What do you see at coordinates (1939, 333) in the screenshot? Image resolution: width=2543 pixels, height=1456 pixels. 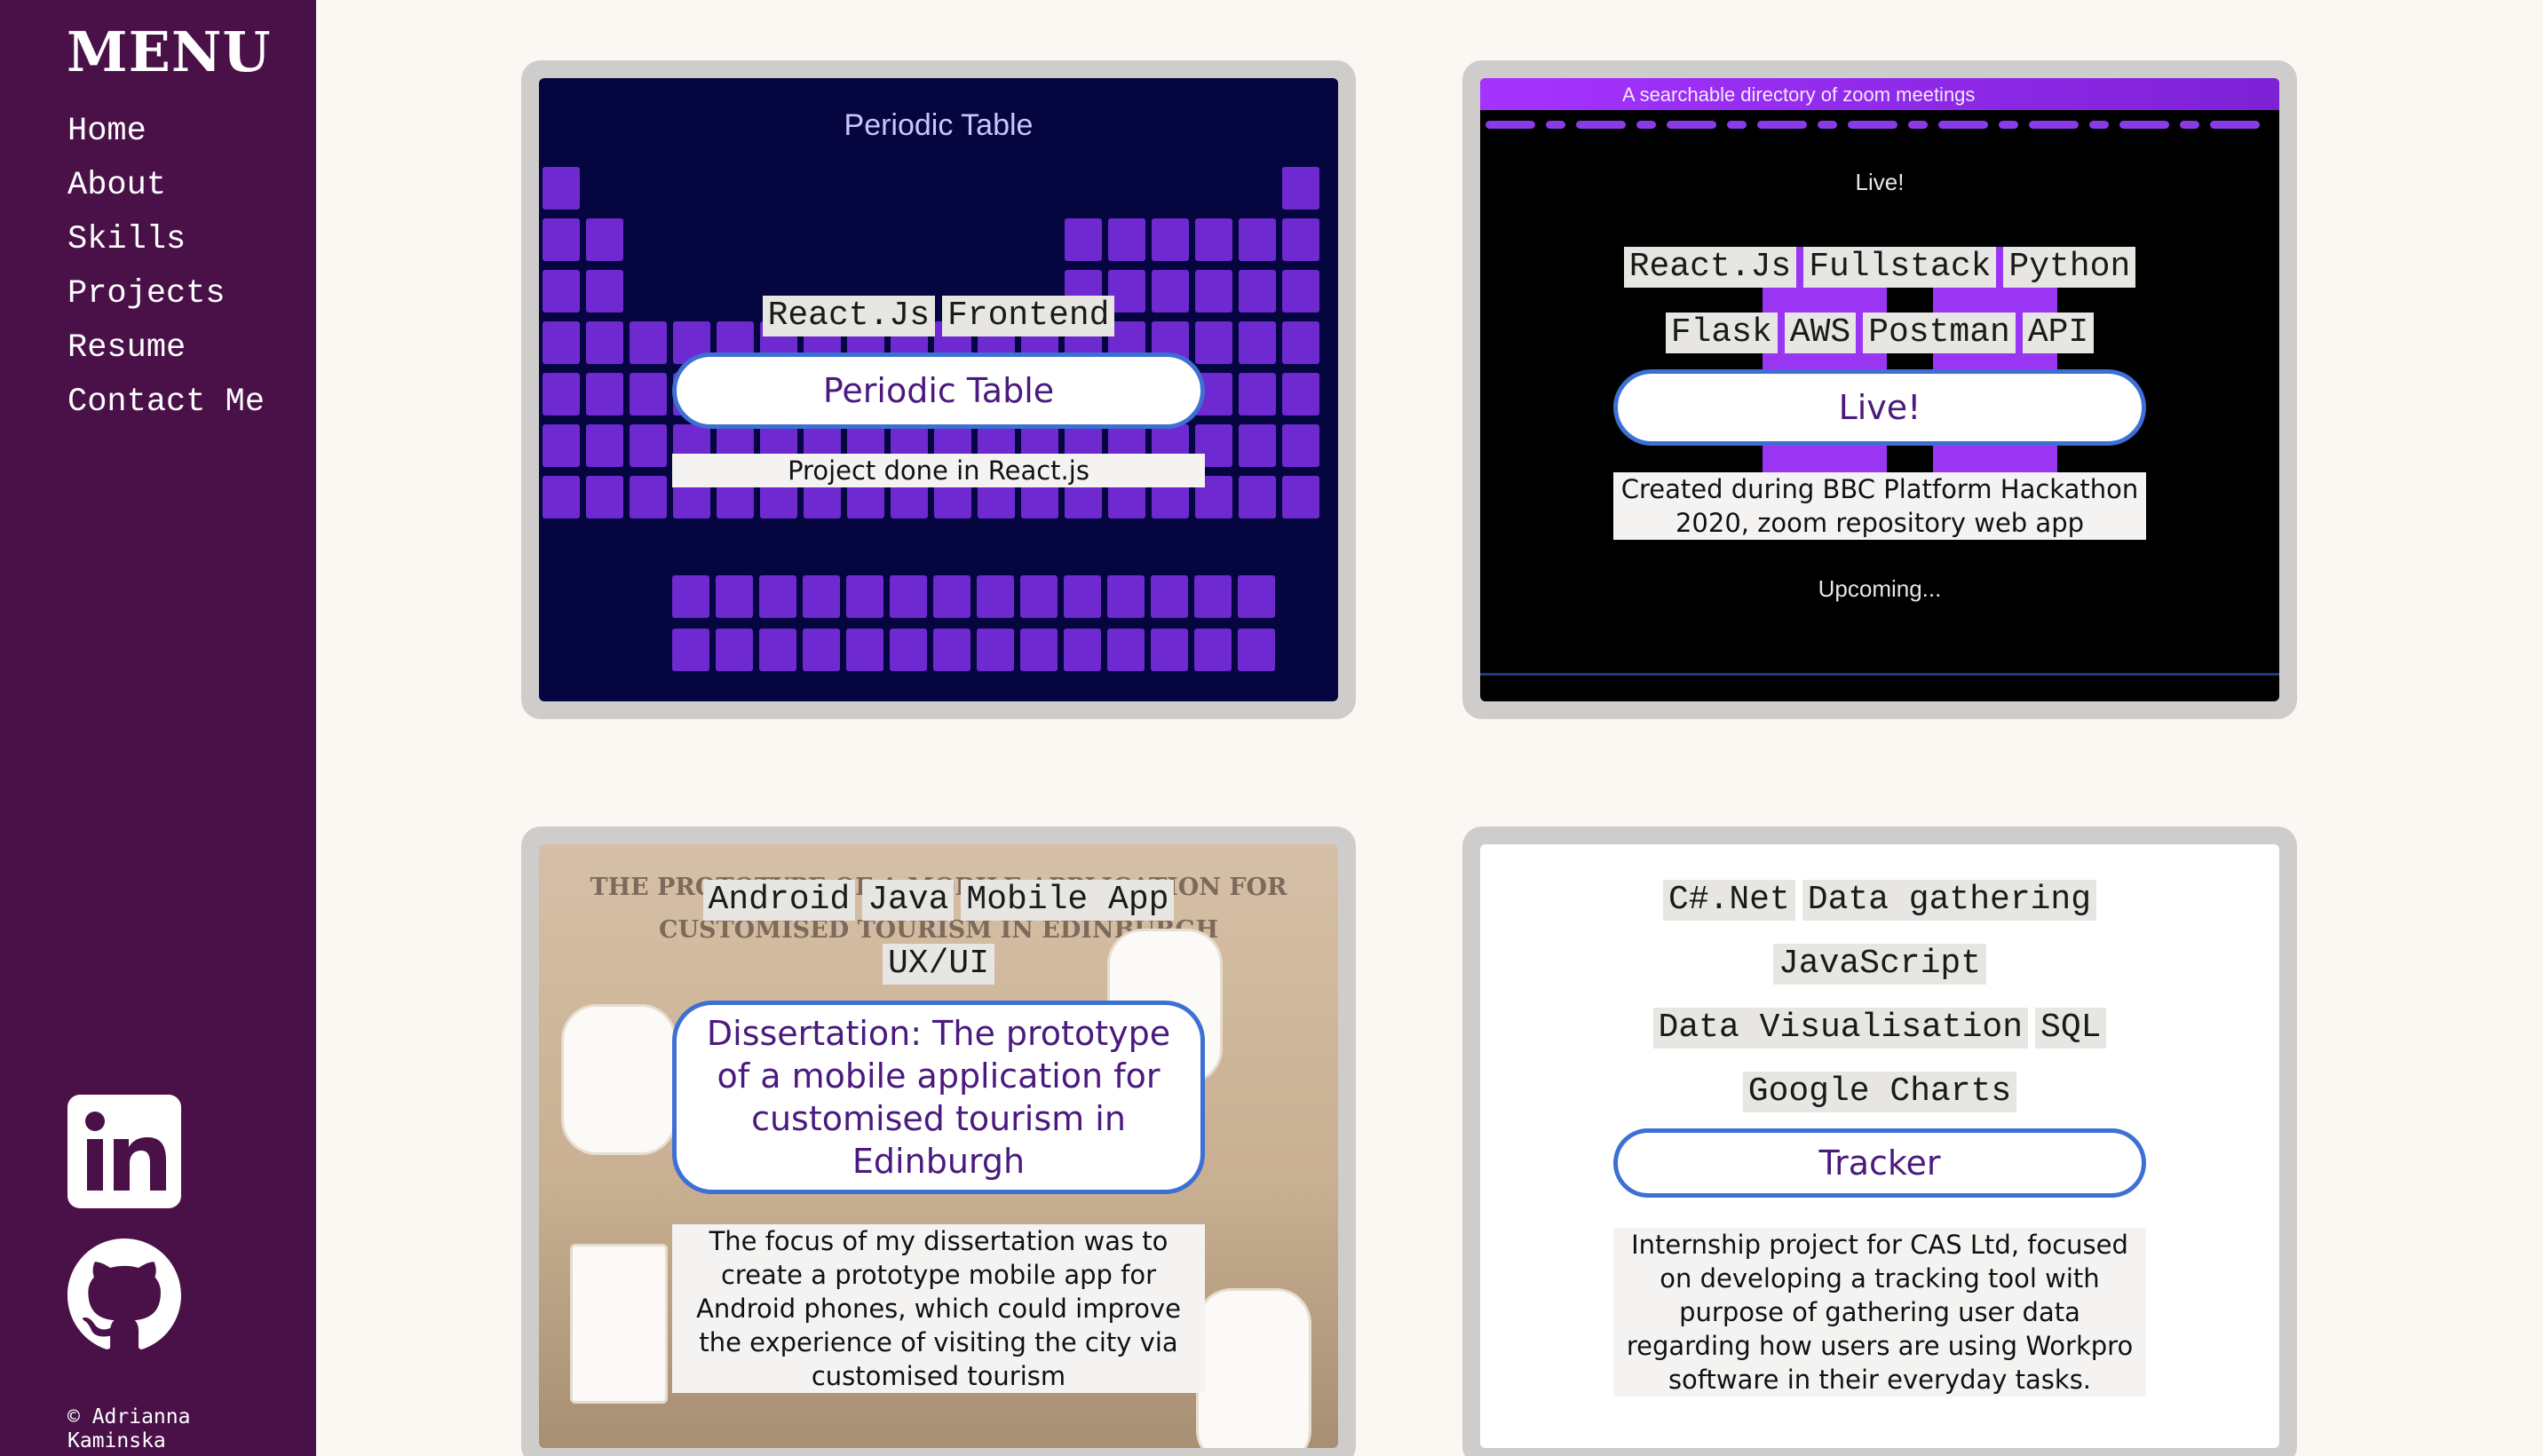 I see `tag: Postman` at bounding box center [1939, 333].